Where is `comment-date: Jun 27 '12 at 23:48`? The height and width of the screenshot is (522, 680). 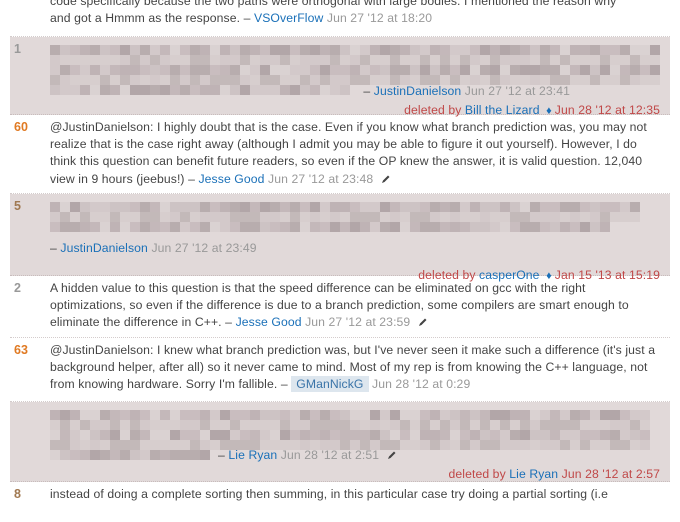
comment-date: Jun 27 '12 at 23:48 is located at coordinates (320, 179).